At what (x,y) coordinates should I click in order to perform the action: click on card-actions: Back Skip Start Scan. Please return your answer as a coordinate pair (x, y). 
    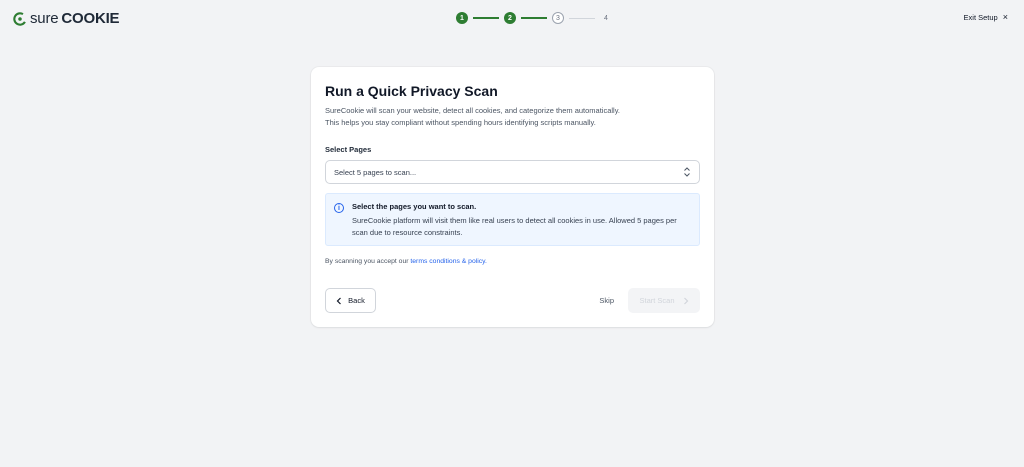
    Looking at the image, I should click on (512, 300).